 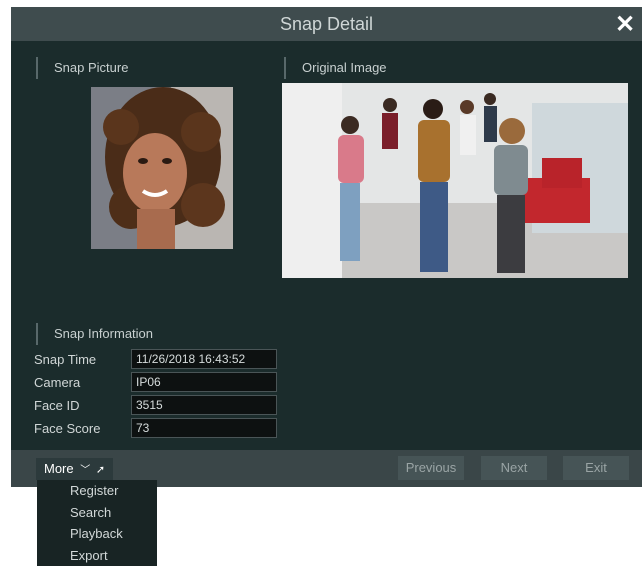 I want to click on info-row-face-score: Face Score 73, so click(x=155, y=428).